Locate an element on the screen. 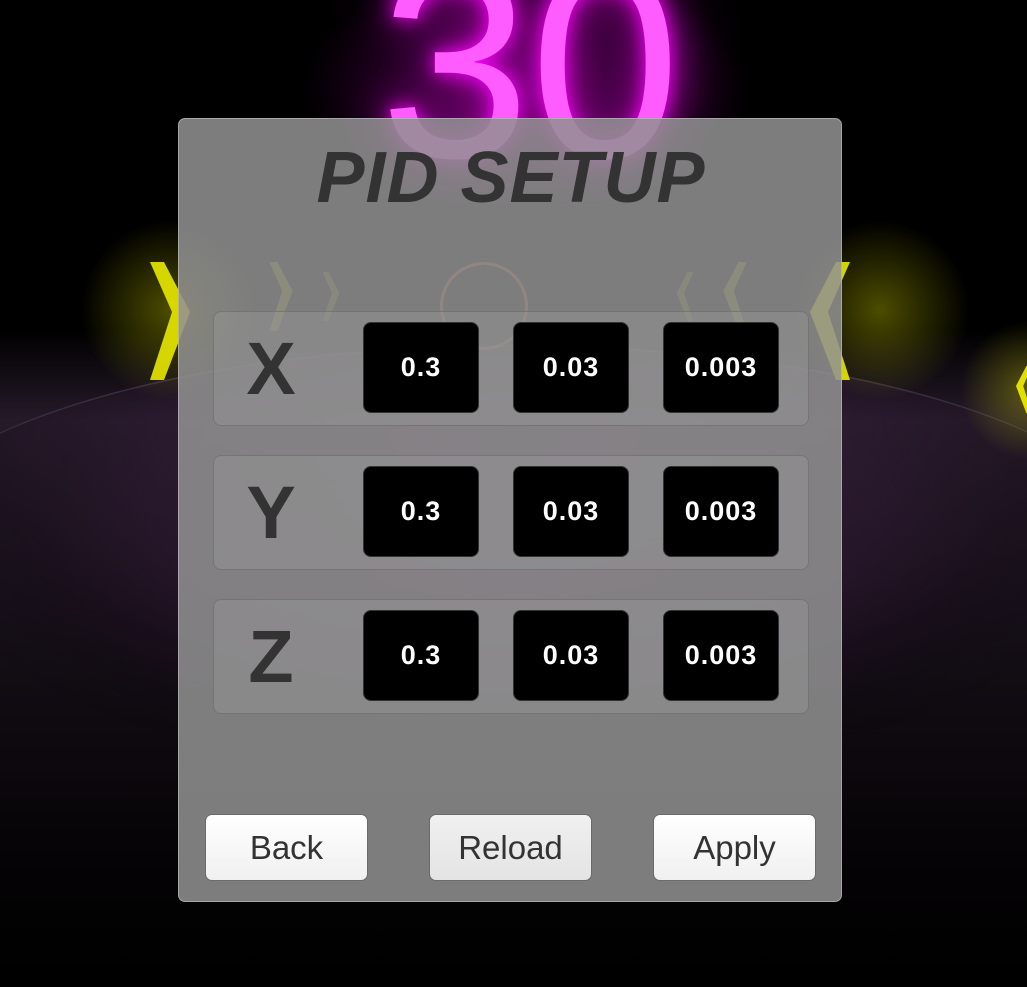 The image size is (1027, 987). reload-button: Reload is located at coordinates (510, 847).